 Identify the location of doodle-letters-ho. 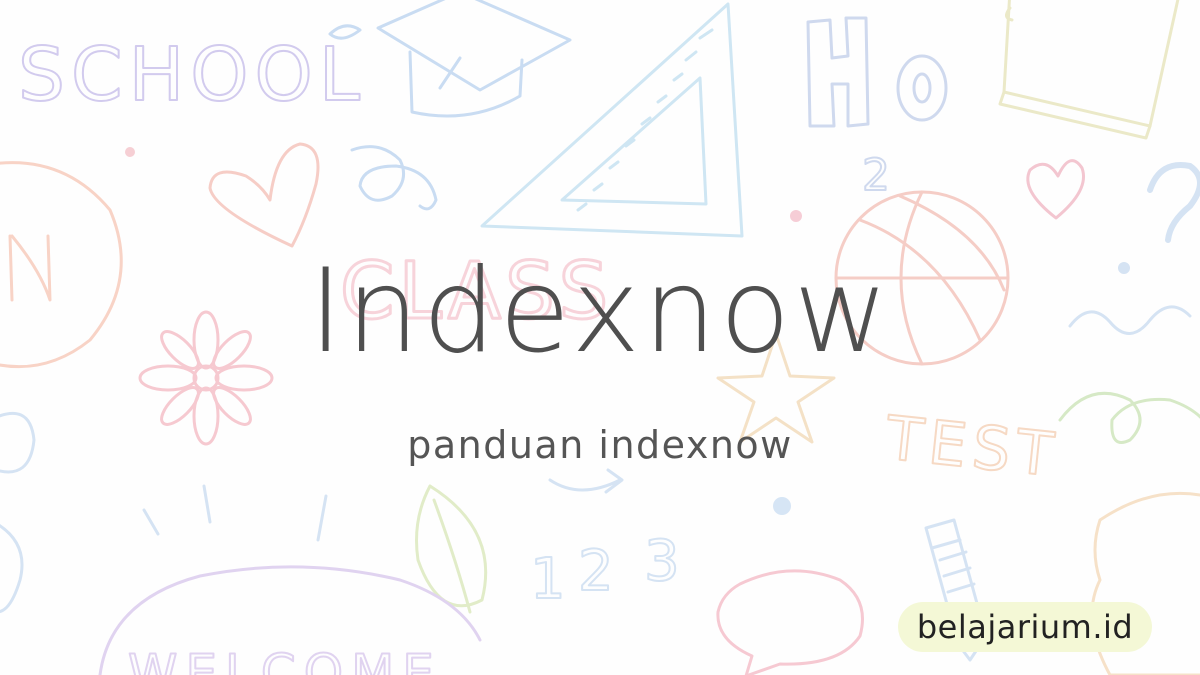
(877, 72).